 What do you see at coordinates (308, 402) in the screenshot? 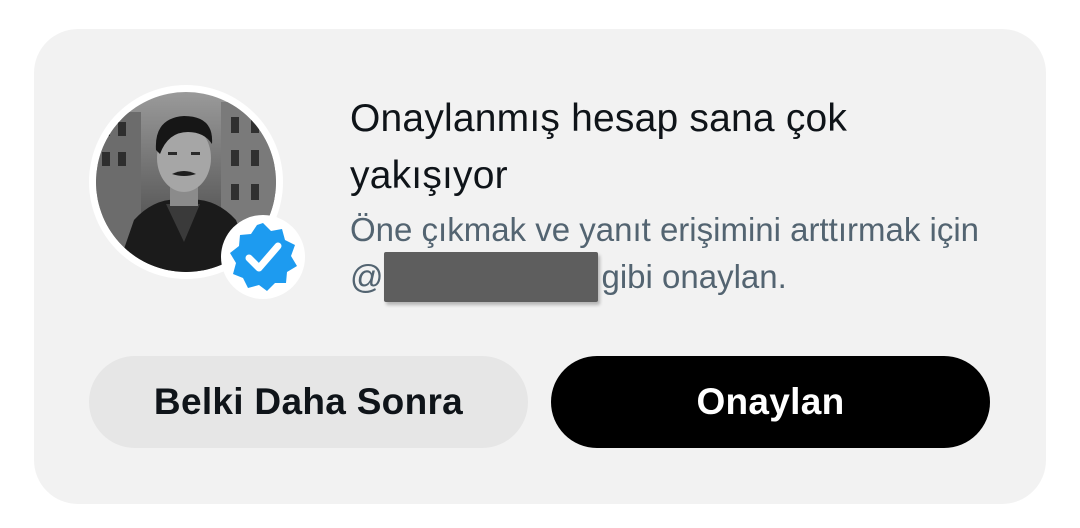
I see `maybe-later-button: Belki Daha Sonra` at bounding box center [308, 402].